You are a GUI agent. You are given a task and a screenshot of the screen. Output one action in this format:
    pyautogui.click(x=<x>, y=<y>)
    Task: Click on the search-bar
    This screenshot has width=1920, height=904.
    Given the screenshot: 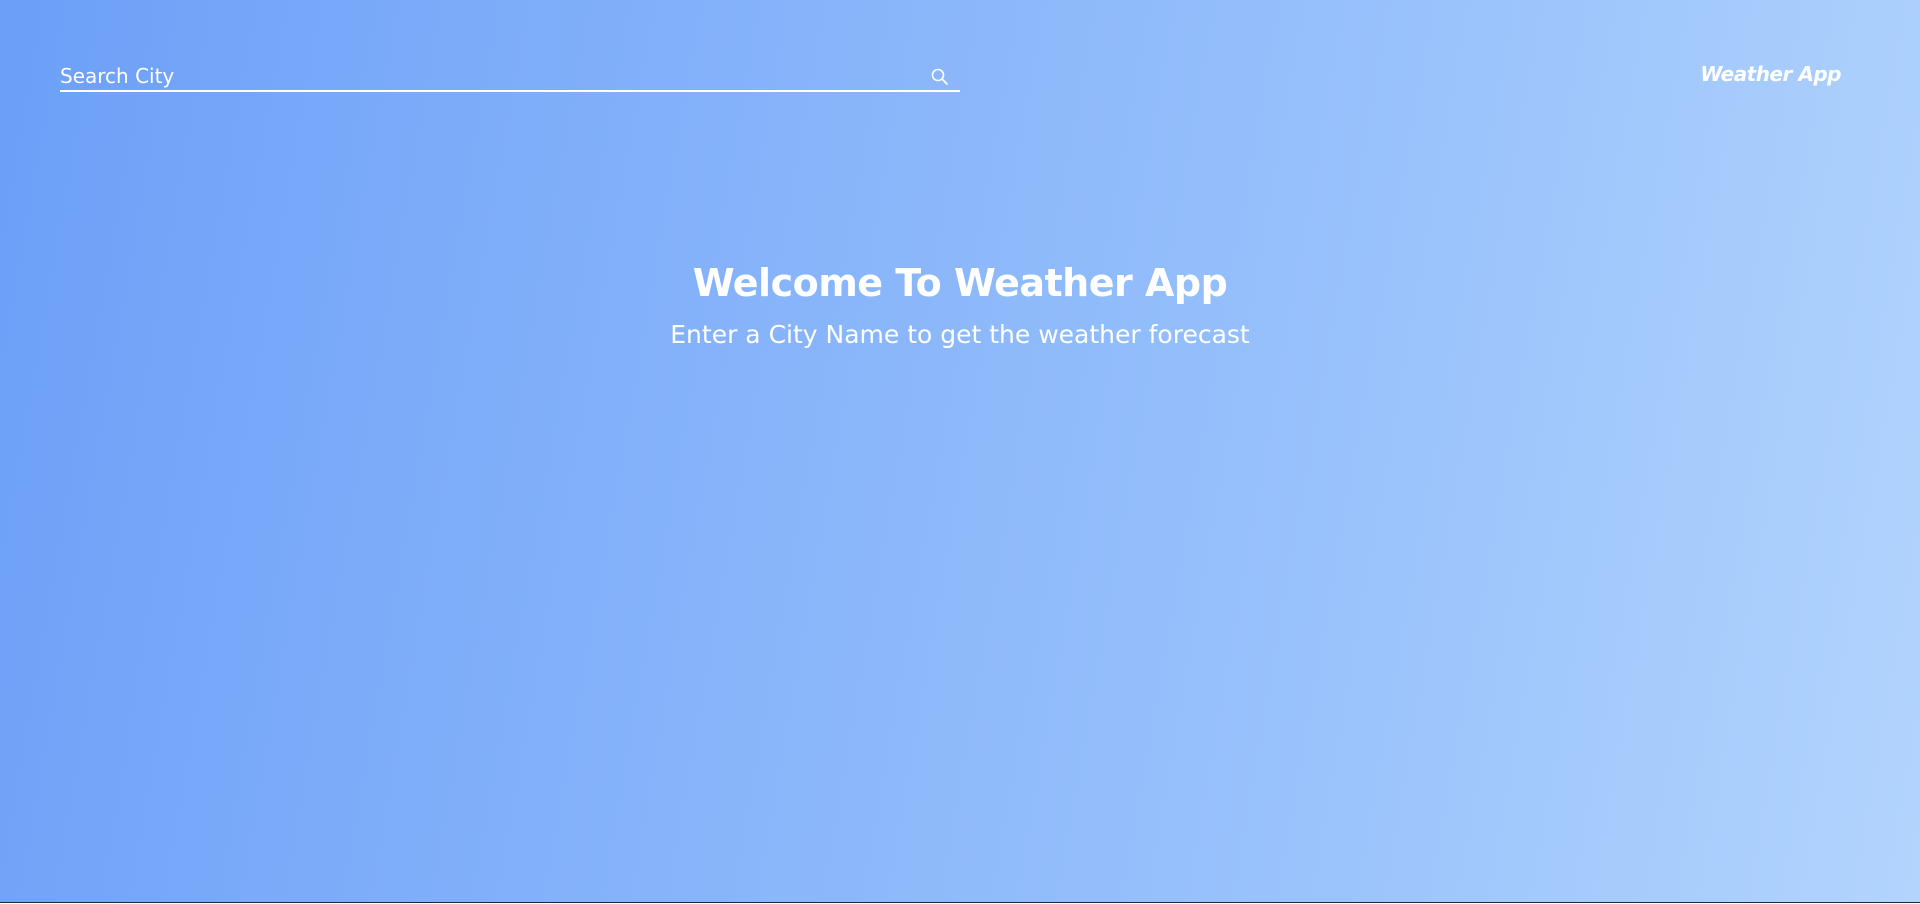 What is the action you would take?
    pyautogui.click(x=510, y=77)
    